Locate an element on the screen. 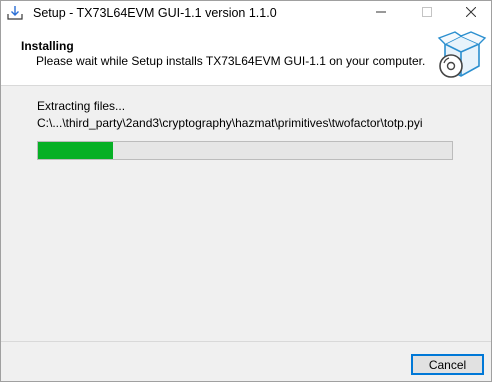 The width and height of the screenshot is (492, 382). minimize-icon is located at coordinates (381, 13).